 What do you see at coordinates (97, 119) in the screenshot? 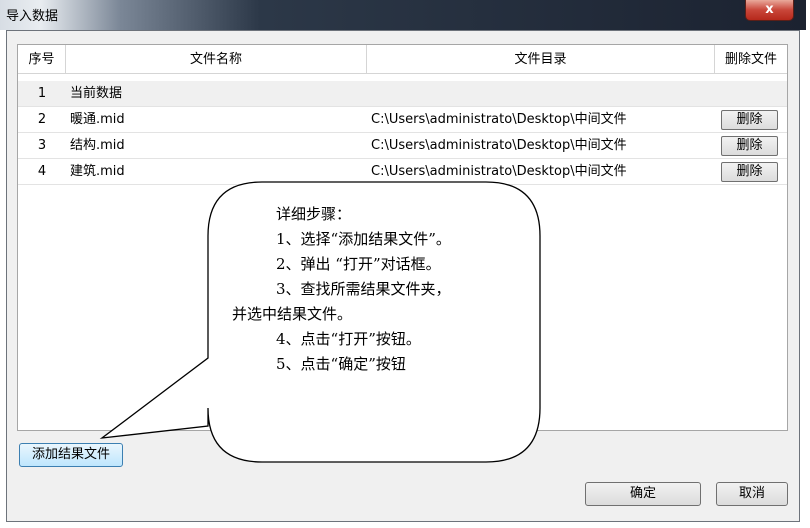
I see `row-file-name: 暖通.mid` at bounding box center [97, 119].